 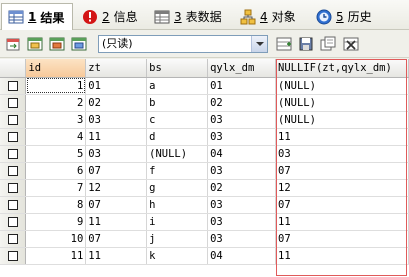 What do you see at coordinates (56, 68) in the screenshot?
I see `column-header-id: id` at bounding box center [56, 68].